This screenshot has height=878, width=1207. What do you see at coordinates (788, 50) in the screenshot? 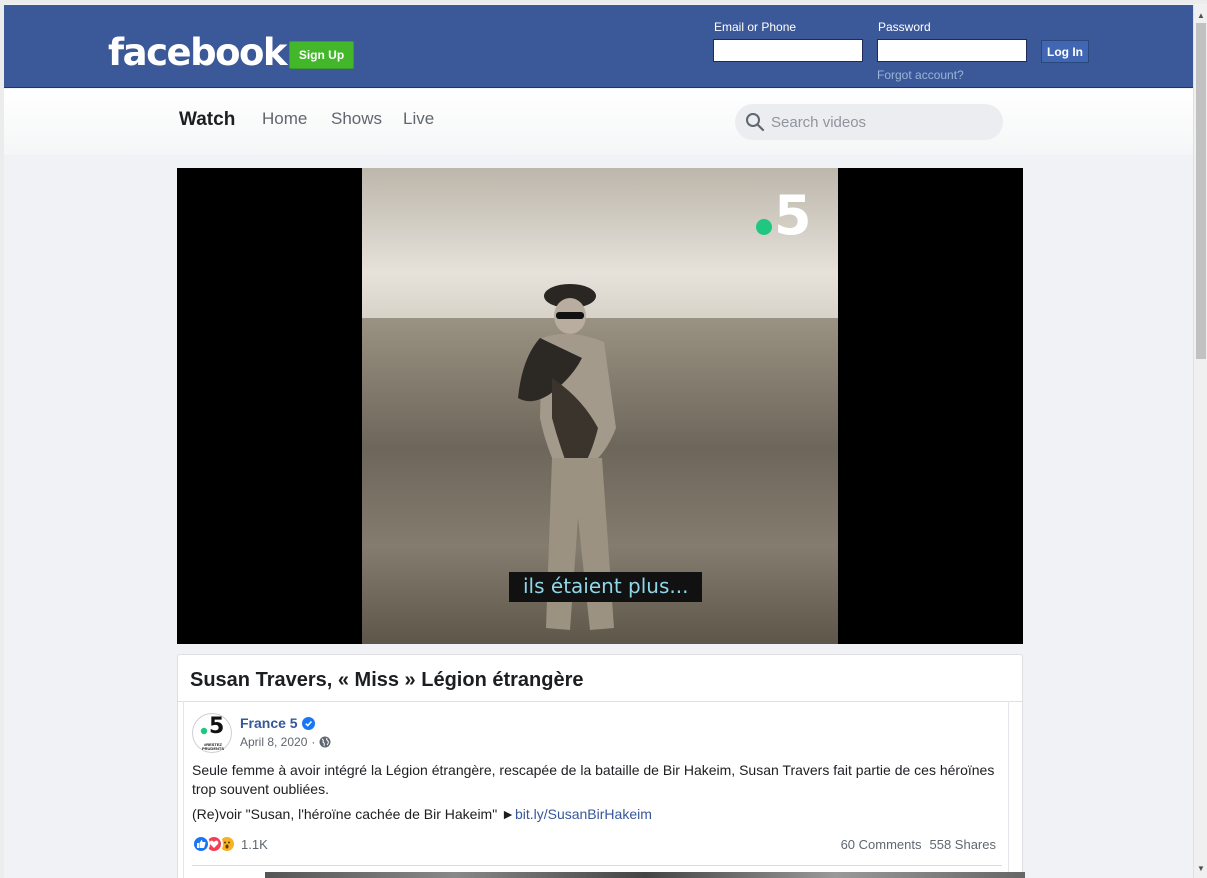
I see `email-field` at bounding box center [788, 50].